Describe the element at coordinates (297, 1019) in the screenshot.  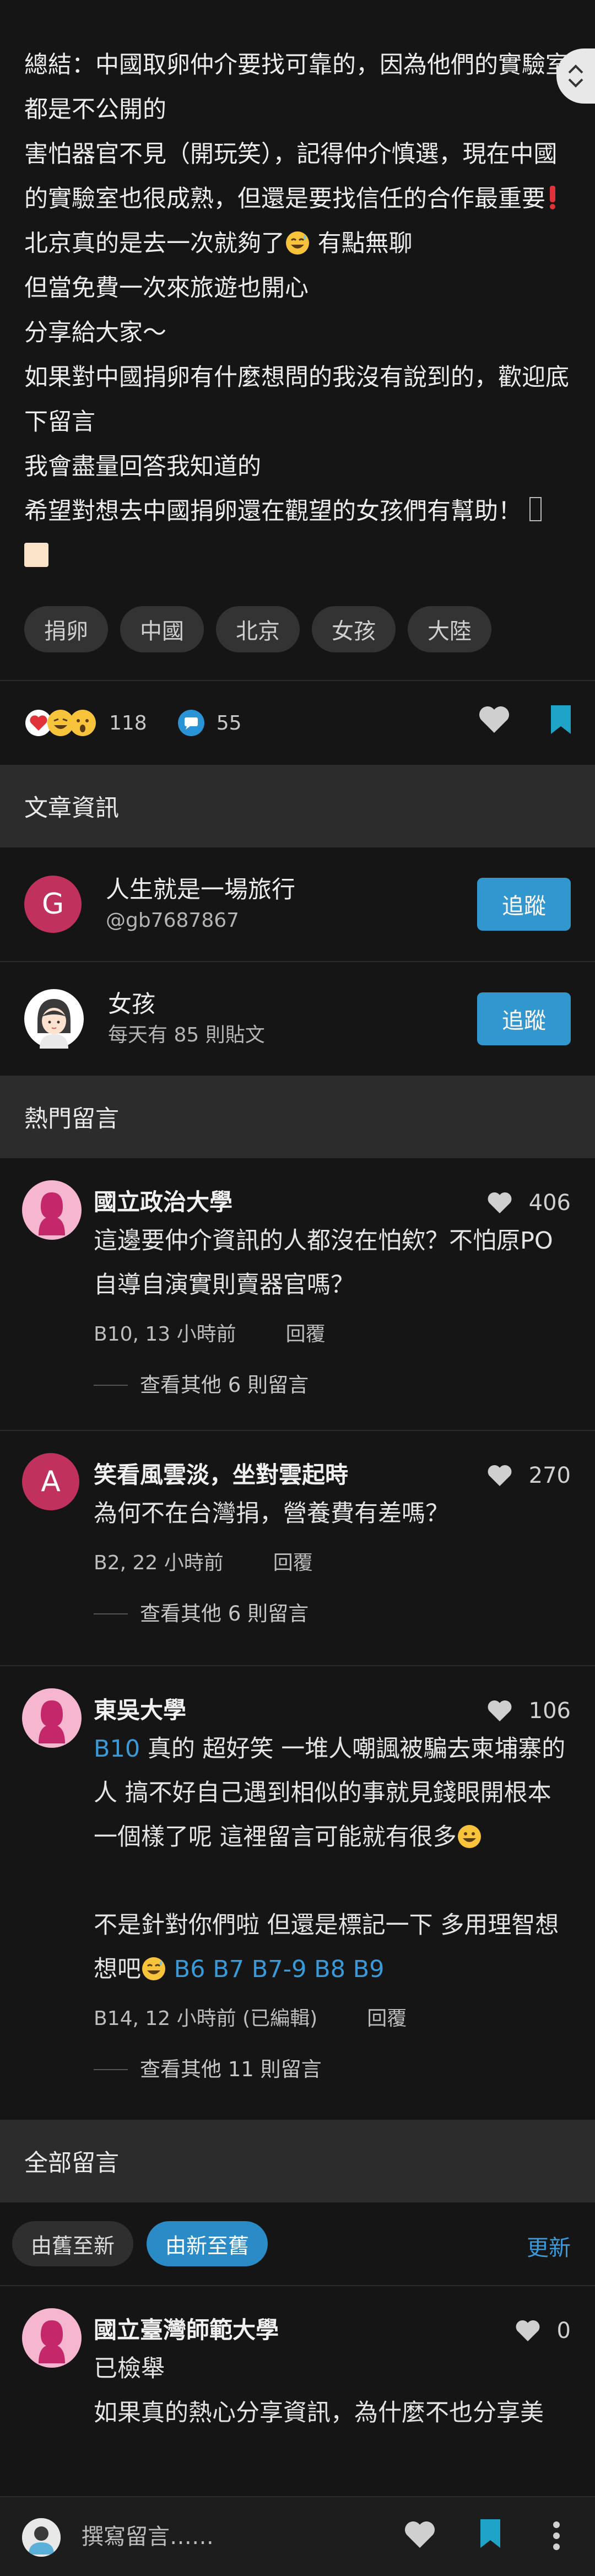
I see `board-row: 女孩 每天有 85 則貼文 追蹤` at that location.